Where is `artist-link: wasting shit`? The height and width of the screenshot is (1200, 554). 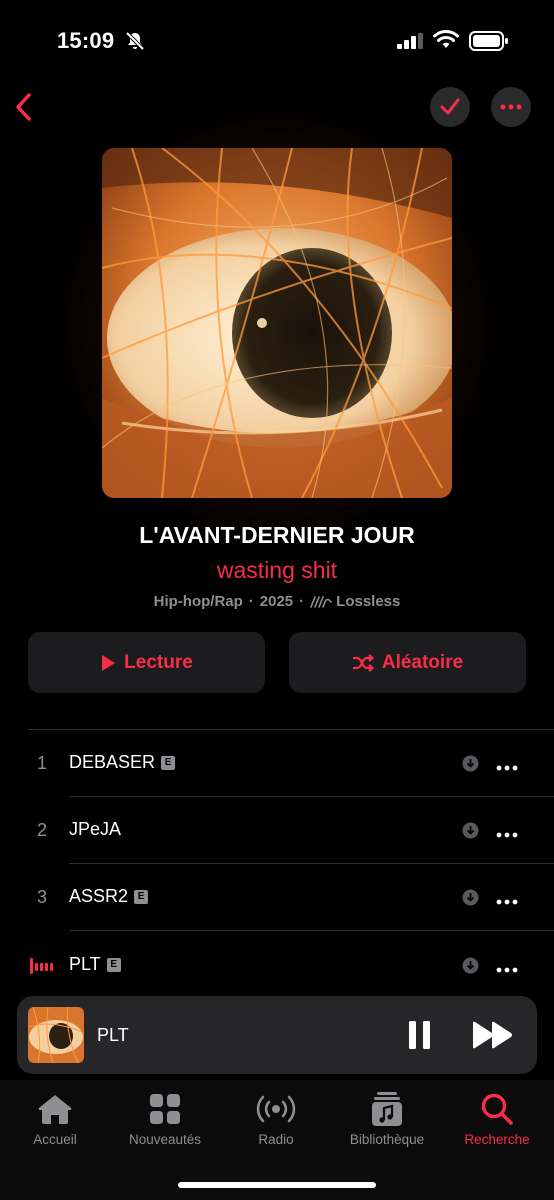
artist-link: wasting shit is located at coordinates (277, 570).